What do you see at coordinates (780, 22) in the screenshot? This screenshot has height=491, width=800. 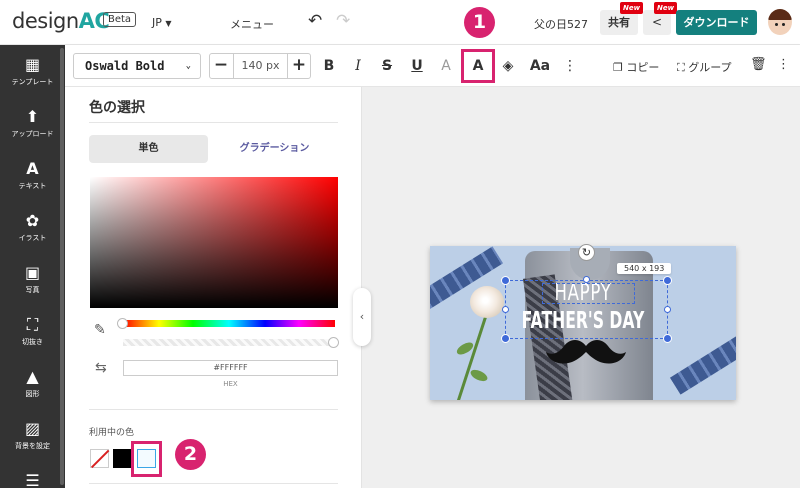 I see `avatar` at bounding box center [780, 22].